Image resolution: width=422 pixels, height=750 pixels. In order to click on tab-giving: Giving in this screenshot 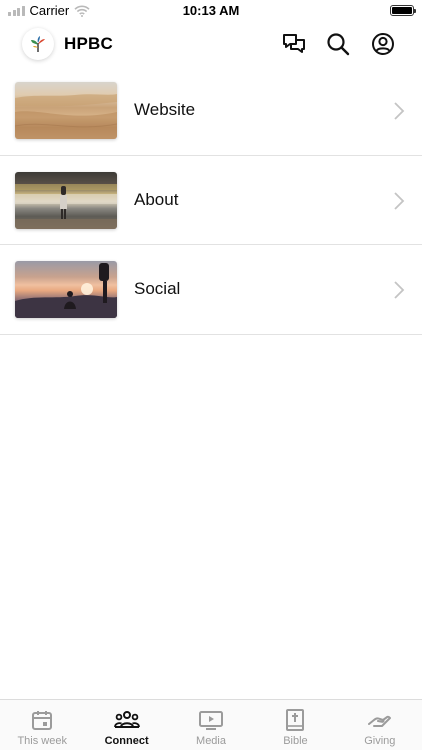, I will do `click(380, 725)`.